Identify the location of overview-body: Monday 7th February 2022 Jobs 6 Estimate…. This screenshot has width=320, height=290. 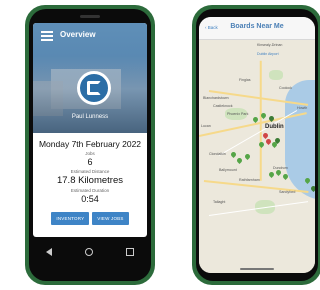
(90, 182).